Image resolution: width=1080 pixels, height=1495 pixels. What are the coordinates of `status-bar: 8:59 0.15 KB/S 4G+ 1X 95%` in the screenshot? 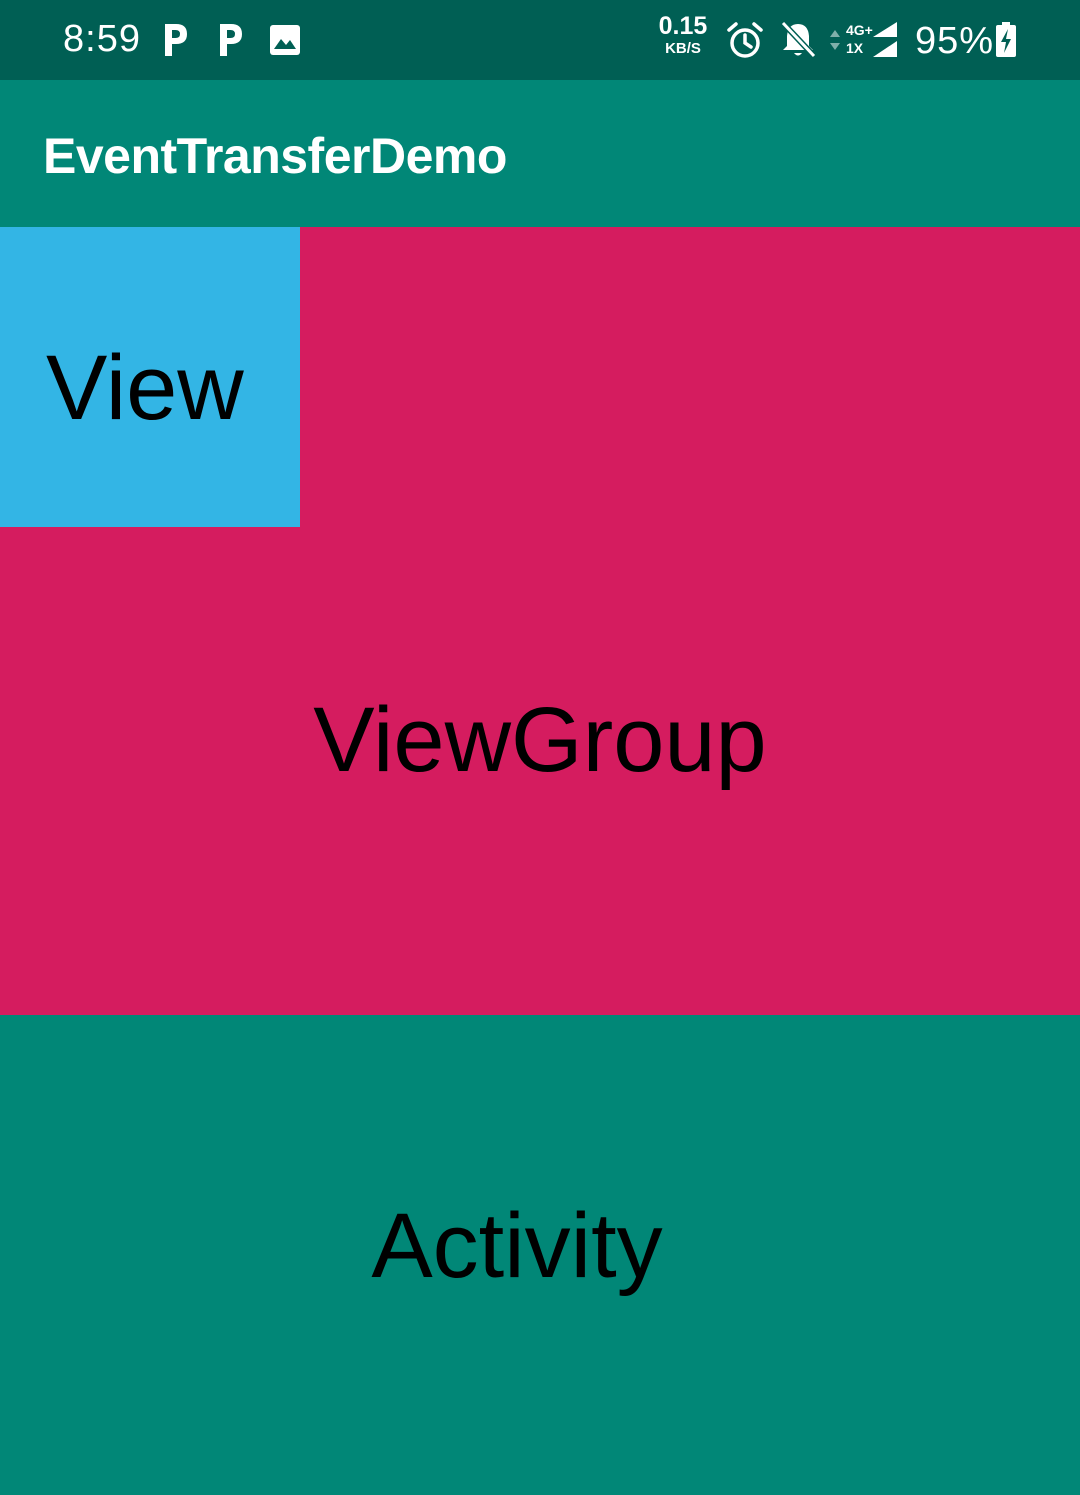 It's located at (540, 40).